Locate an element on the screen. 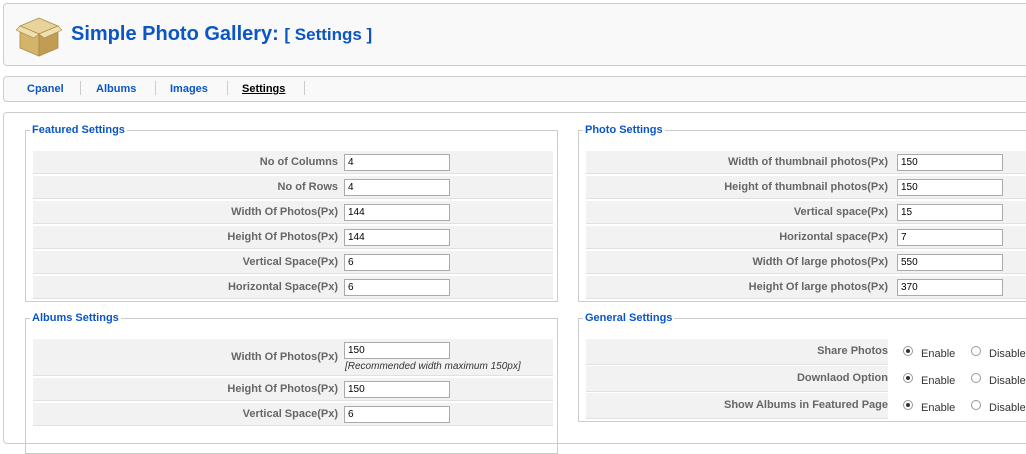 The height and width of the screenshot is (454, 1026). photo-row-hspace: Horizontal space(Px) is located at coordinates (806, 237).